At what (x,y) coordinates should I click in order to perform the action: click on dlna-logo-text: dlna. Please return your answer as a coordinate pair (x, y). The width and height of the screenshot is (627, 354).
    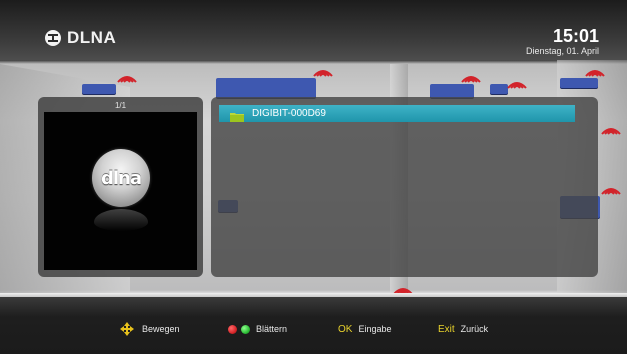
    Looking at the image, I should click on (121, 178).